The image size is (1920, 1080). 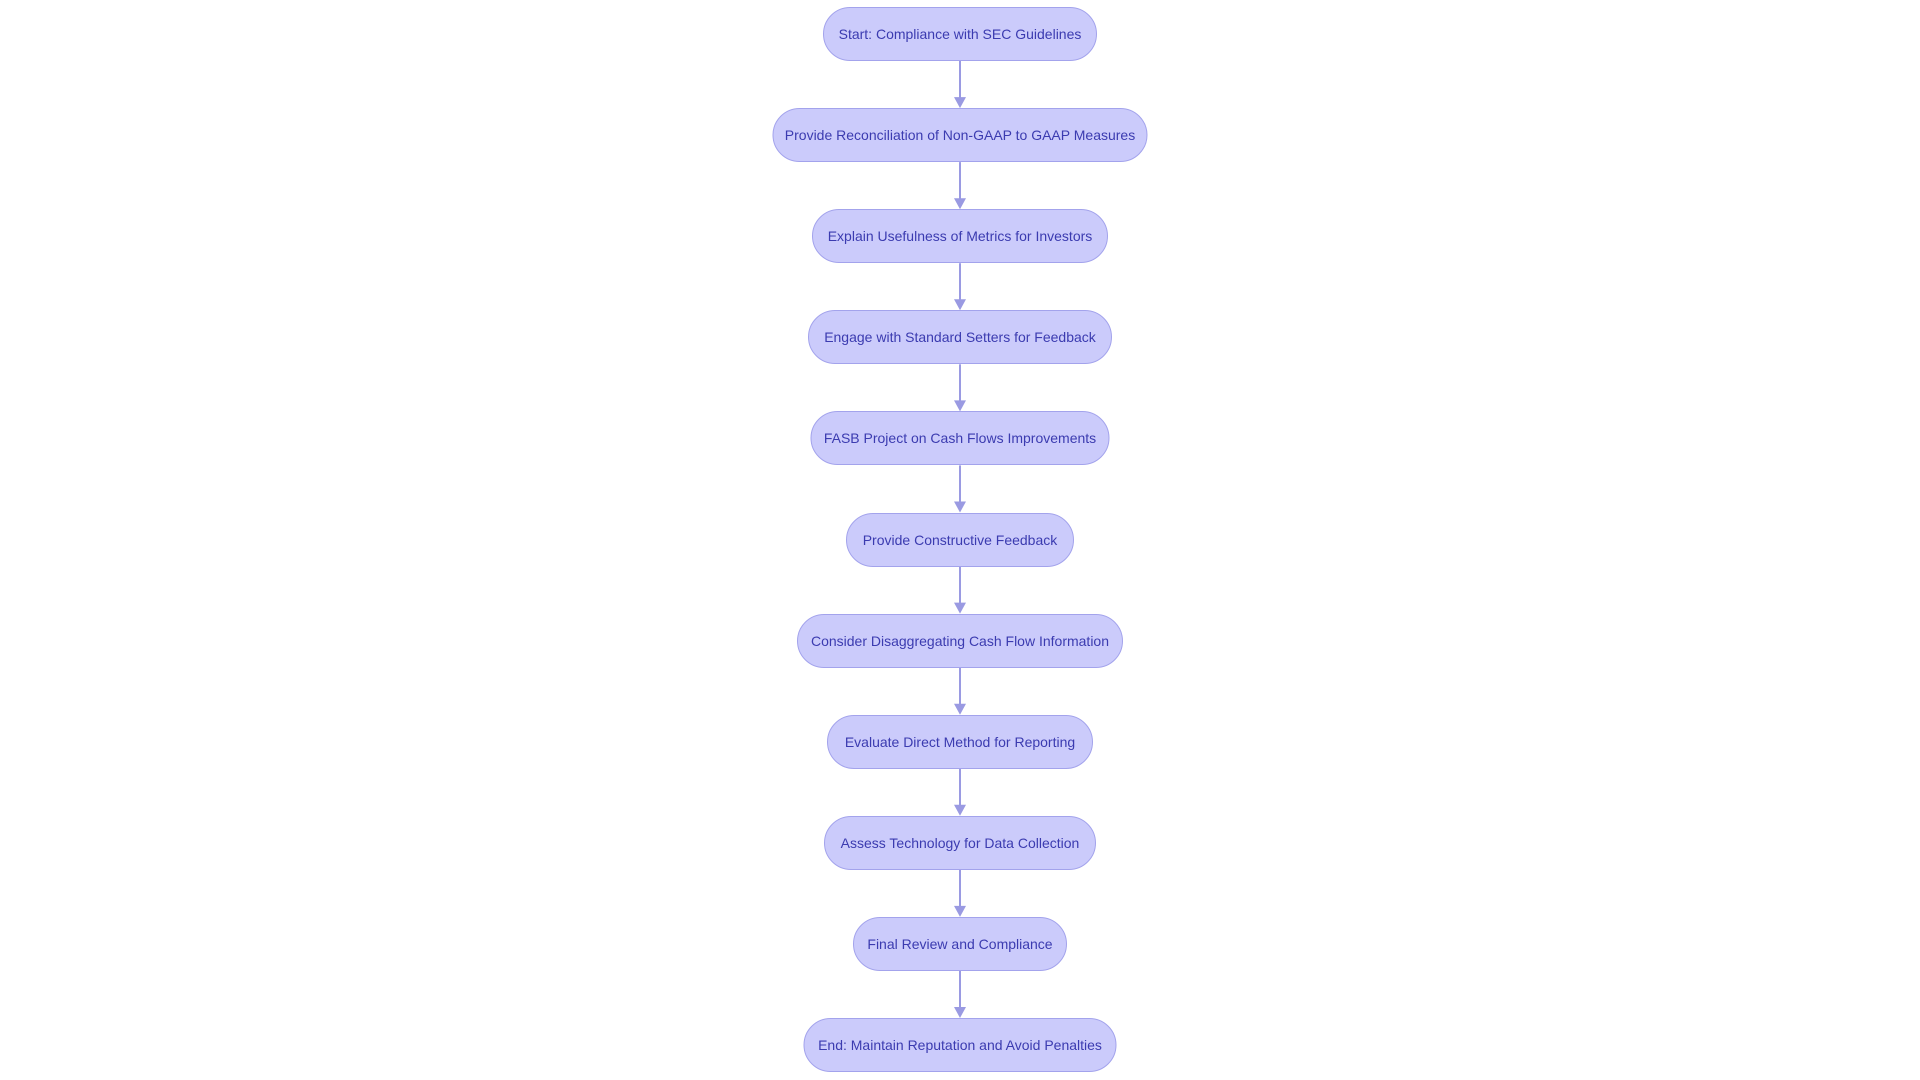 I want to click on flow-node: Provide Constructive Feedback, so click(x=960, y=539).